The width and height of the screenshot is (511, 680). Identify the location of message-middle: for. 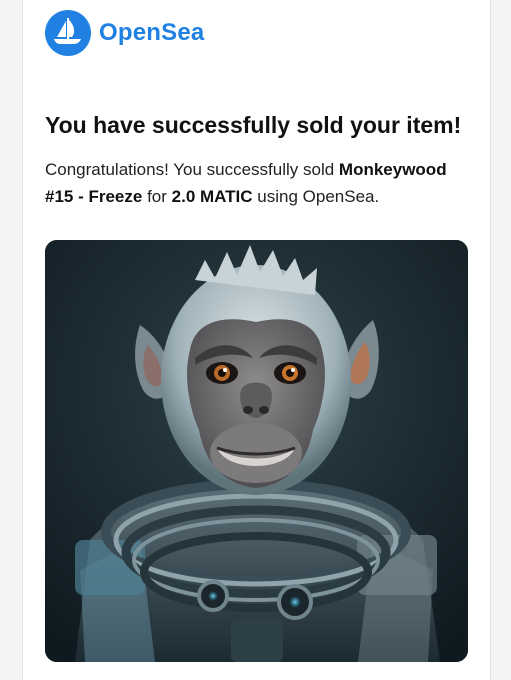
(157, 196).